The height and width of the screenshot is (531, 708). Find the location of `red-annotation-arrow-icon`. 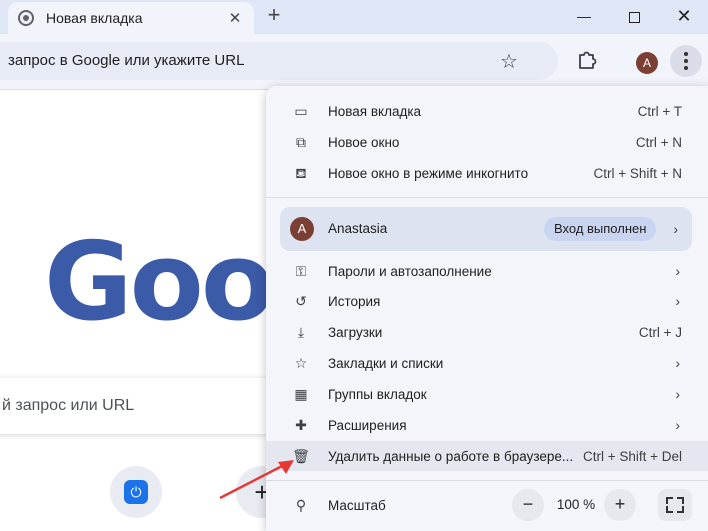

red-annotation-arrow-icon is located at coordinates (256, 480).